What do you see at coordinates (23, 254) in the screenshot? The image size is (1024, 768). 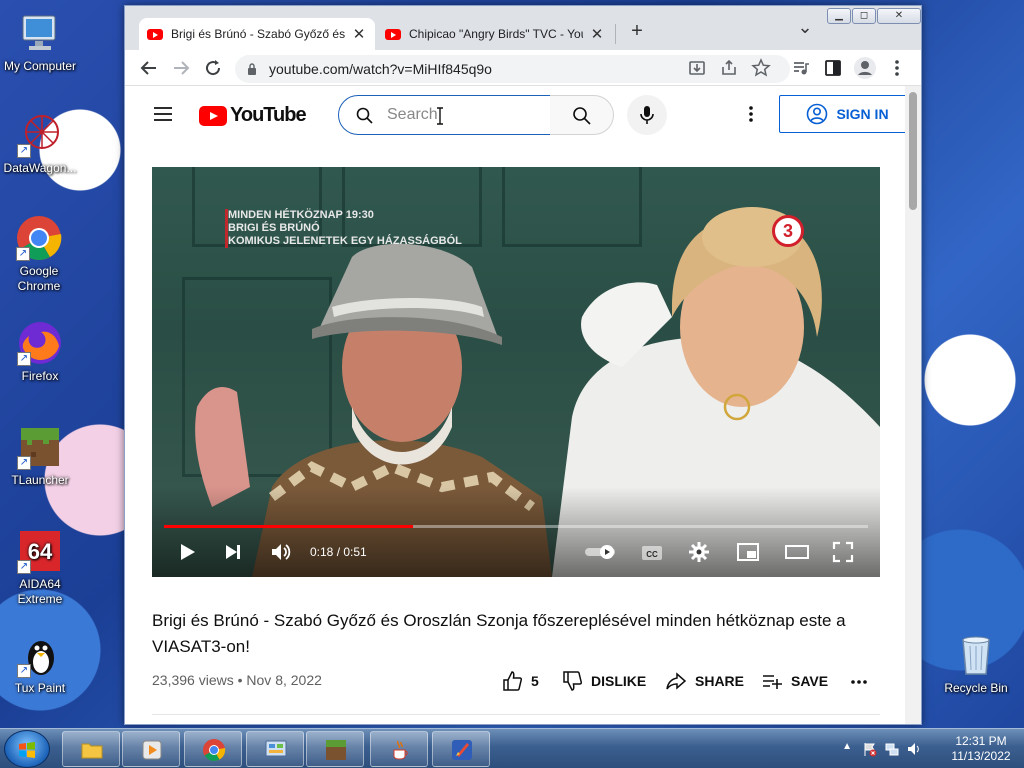 I see `shortcut-arrow-icon: ↗` at bounding box center [23, 254].